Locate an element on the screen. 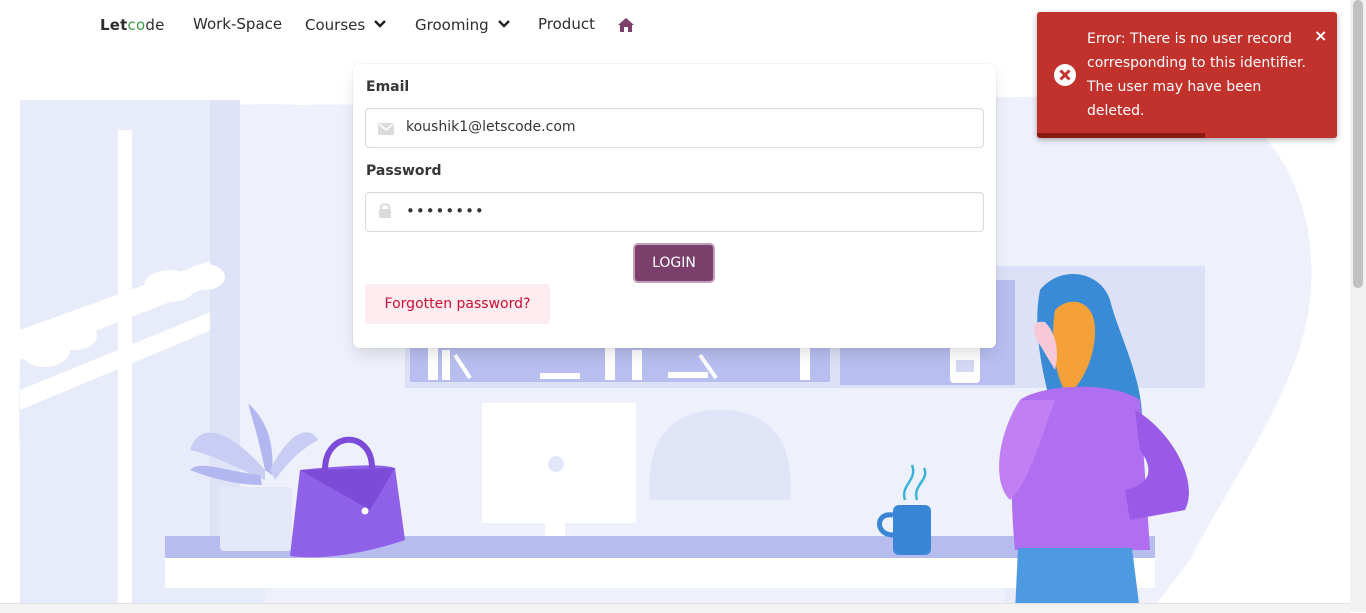 Image resolution: width=1366 pixels, height=613 pixels. password-label: Password is located at coordinates (404, 171).